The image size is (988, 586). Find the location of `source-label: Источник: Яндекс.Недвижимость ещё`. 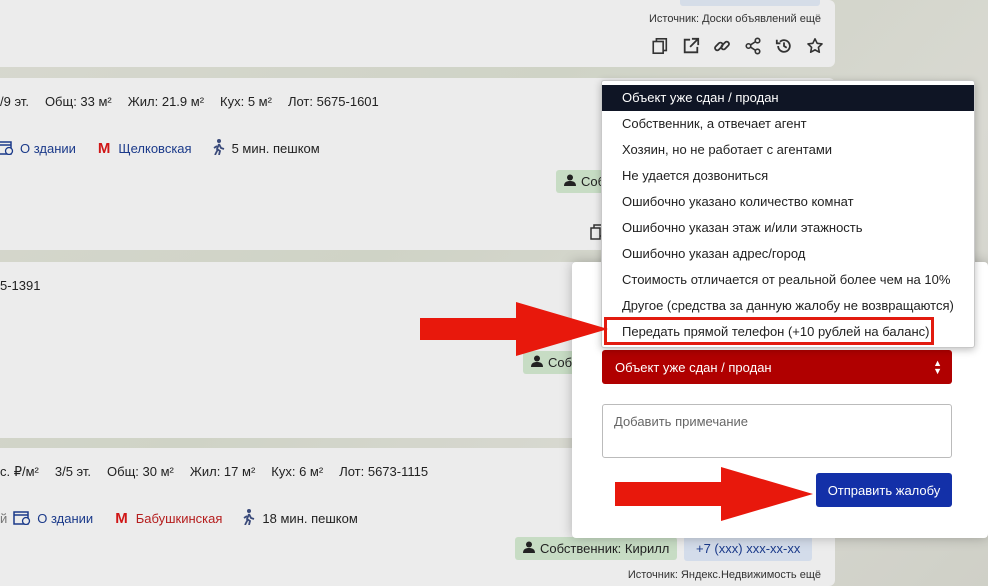

source-label: Источник: Яндекс.Недвижимость ещё is located at coordinates (724, 575).